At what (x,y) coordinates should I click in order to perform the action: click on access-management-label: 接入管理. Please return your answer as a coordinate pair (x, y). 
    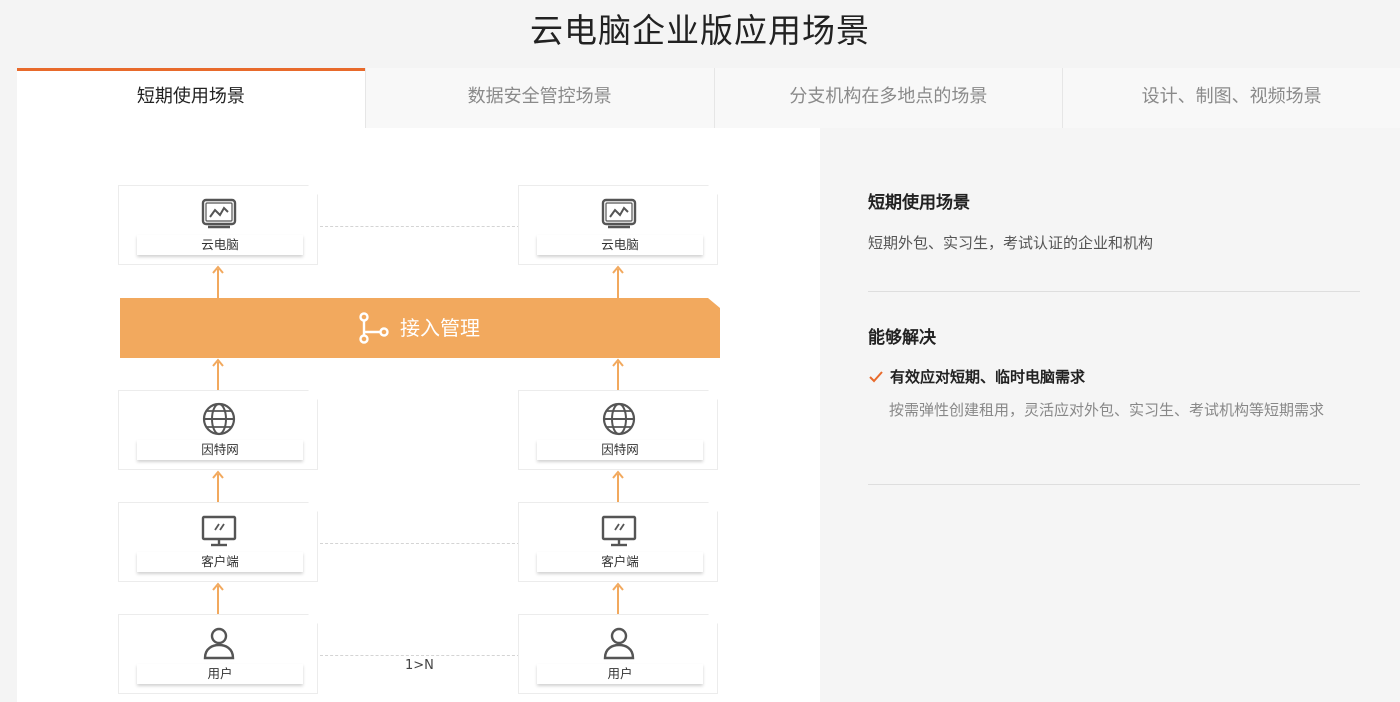
    Looking at the image, I should click on (440, 328).